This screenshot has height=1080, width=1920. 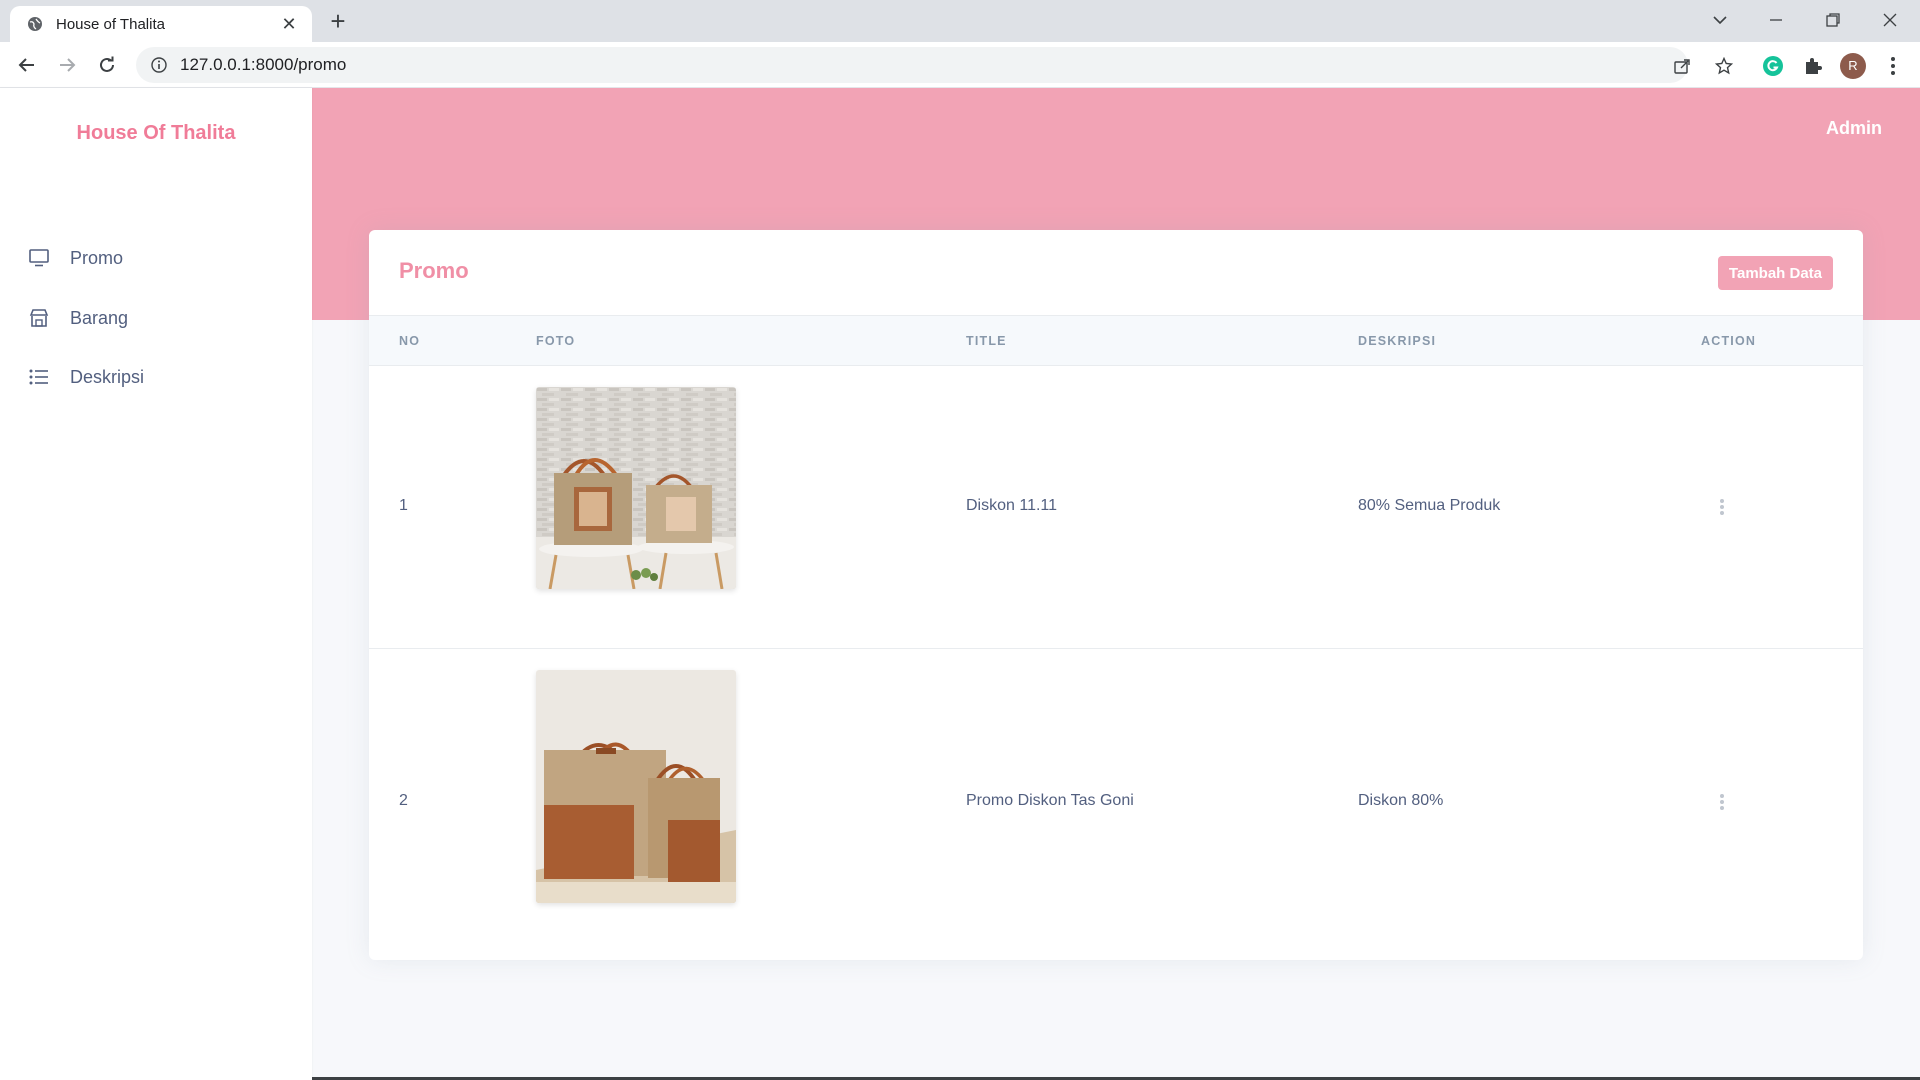 I want to click on minimize-icon, so click(x=1776, y=20).